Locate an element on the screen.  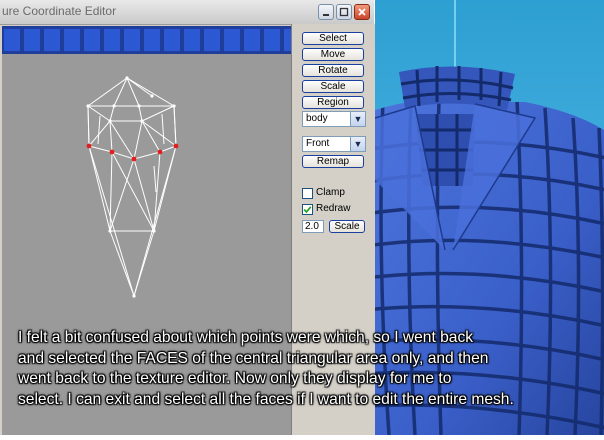
redraw-label: Redraw is located at coordinates (333, 208).